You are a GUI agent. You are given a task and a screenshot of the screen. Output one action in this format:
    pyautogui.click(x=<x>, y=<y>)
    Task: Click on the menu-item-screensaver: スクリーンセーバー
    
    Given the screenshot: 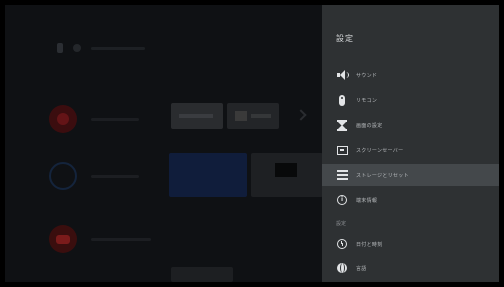 What is the action you would take?
    pyautogui.click(x=410, y=150)
    